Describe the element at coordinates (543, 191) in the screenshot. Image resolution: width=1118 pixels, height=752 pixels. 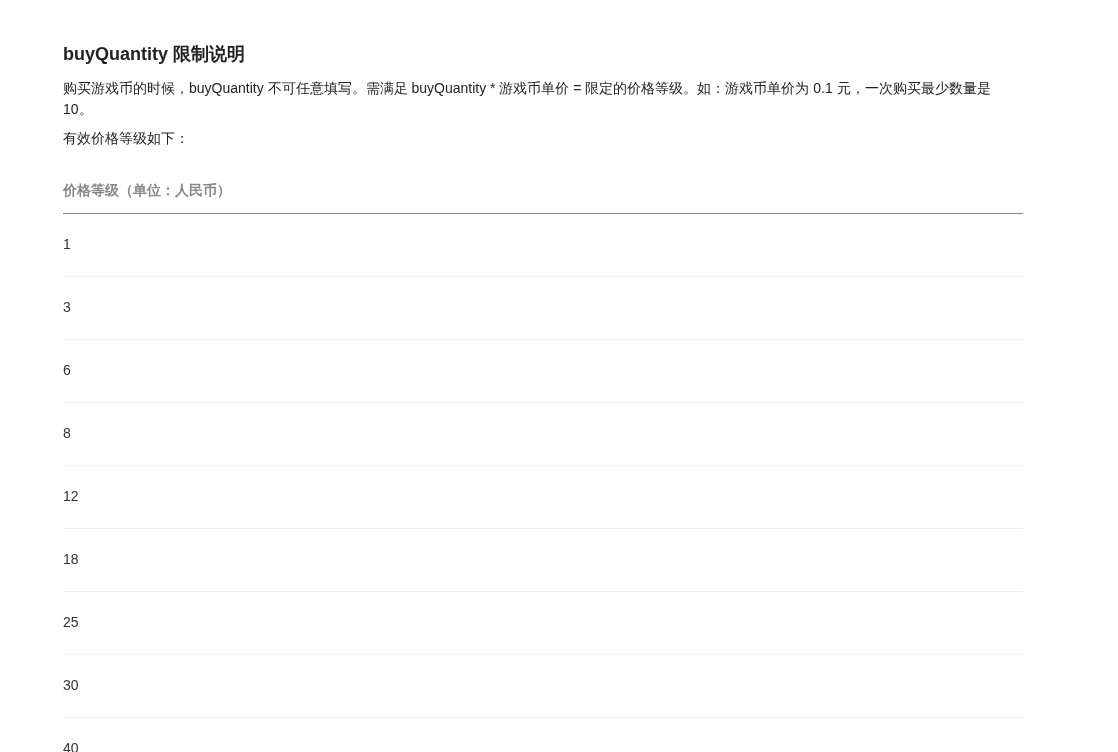
I see `column-header: 价格等级（单位：人民币）` at that location.